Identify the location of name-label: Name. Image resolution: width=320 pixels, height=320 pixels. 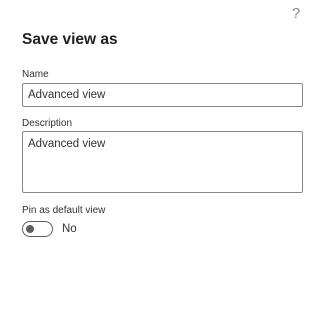
(35, 74).